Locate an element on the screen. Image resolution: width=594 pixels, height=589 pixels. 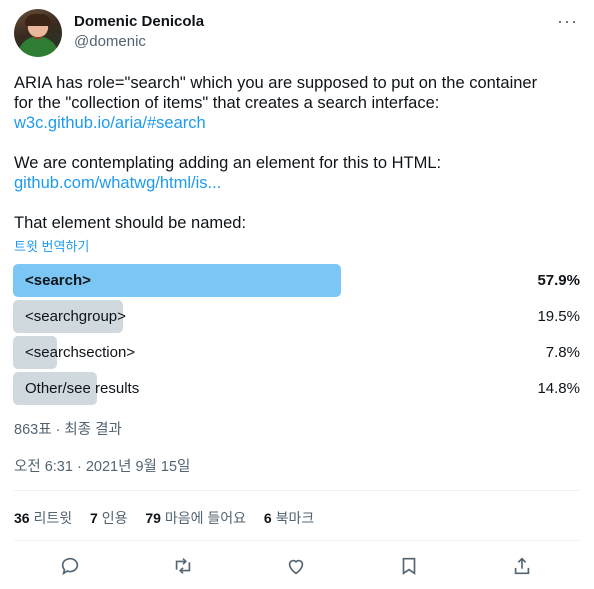
tweet-timestamp: 오전 6:31 · 2021년 9월 15일 is located at coordinates (102, 465).